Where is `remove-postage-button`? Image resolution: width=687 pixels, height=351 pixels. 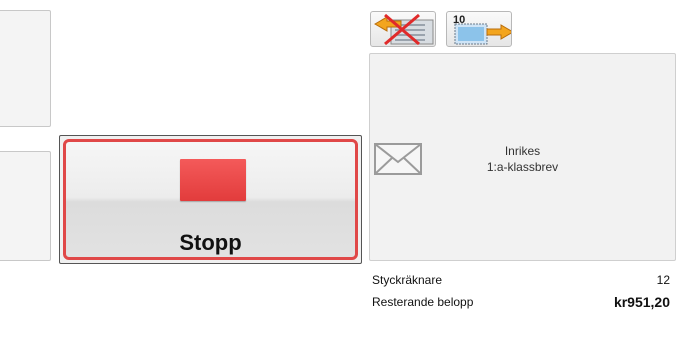 remove-postage-button is located at coordinates (403, 29).